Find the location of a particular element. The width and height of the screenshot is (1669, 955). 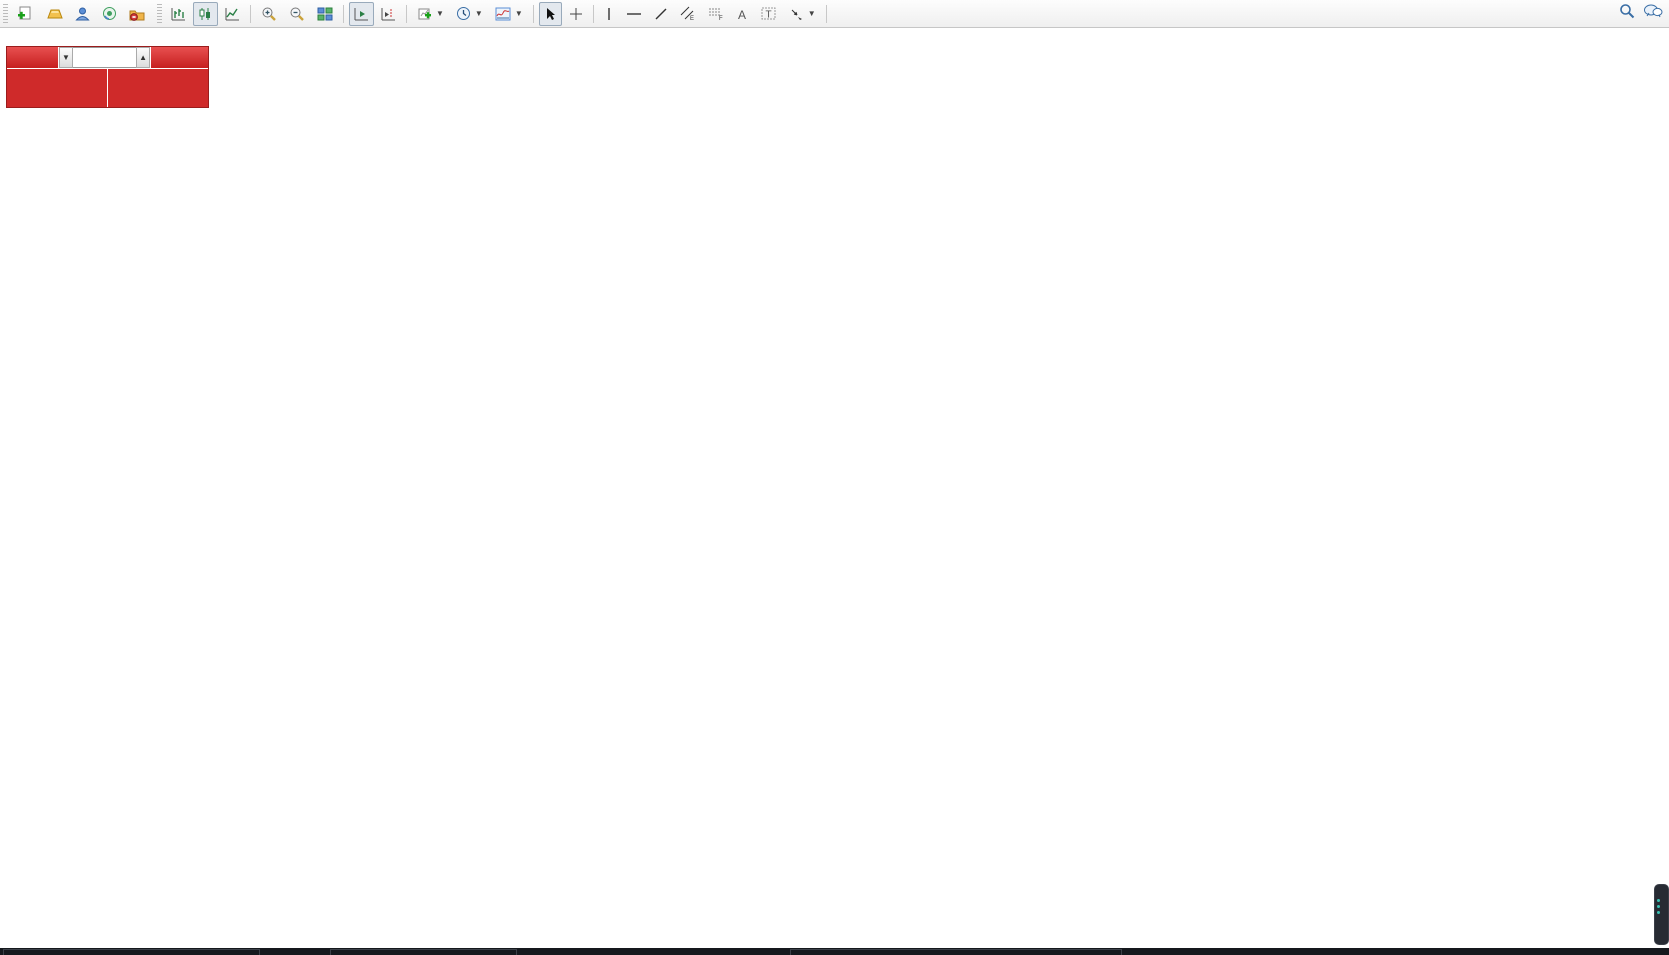

one-click-trading-panel: ▼ ▲ is located at coordinates (107, 77).